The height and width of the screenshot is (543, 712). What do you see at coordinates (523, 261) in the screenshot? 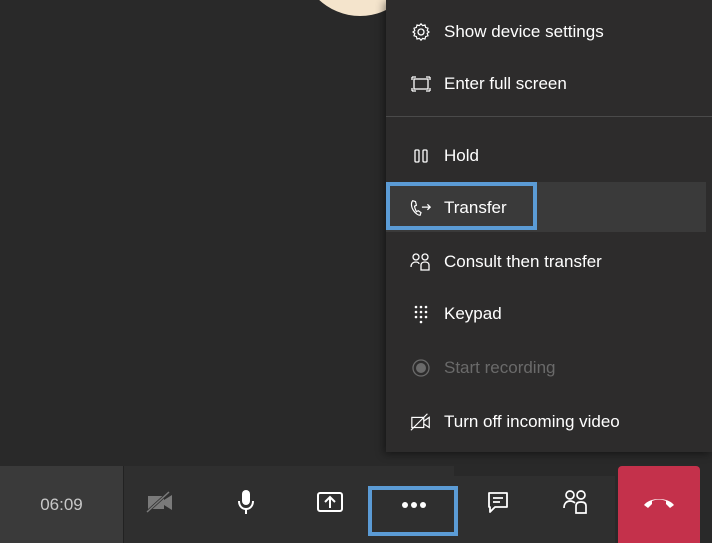
I see `menu-item-label: Consult then transfer` at bounding box center [523, 261].